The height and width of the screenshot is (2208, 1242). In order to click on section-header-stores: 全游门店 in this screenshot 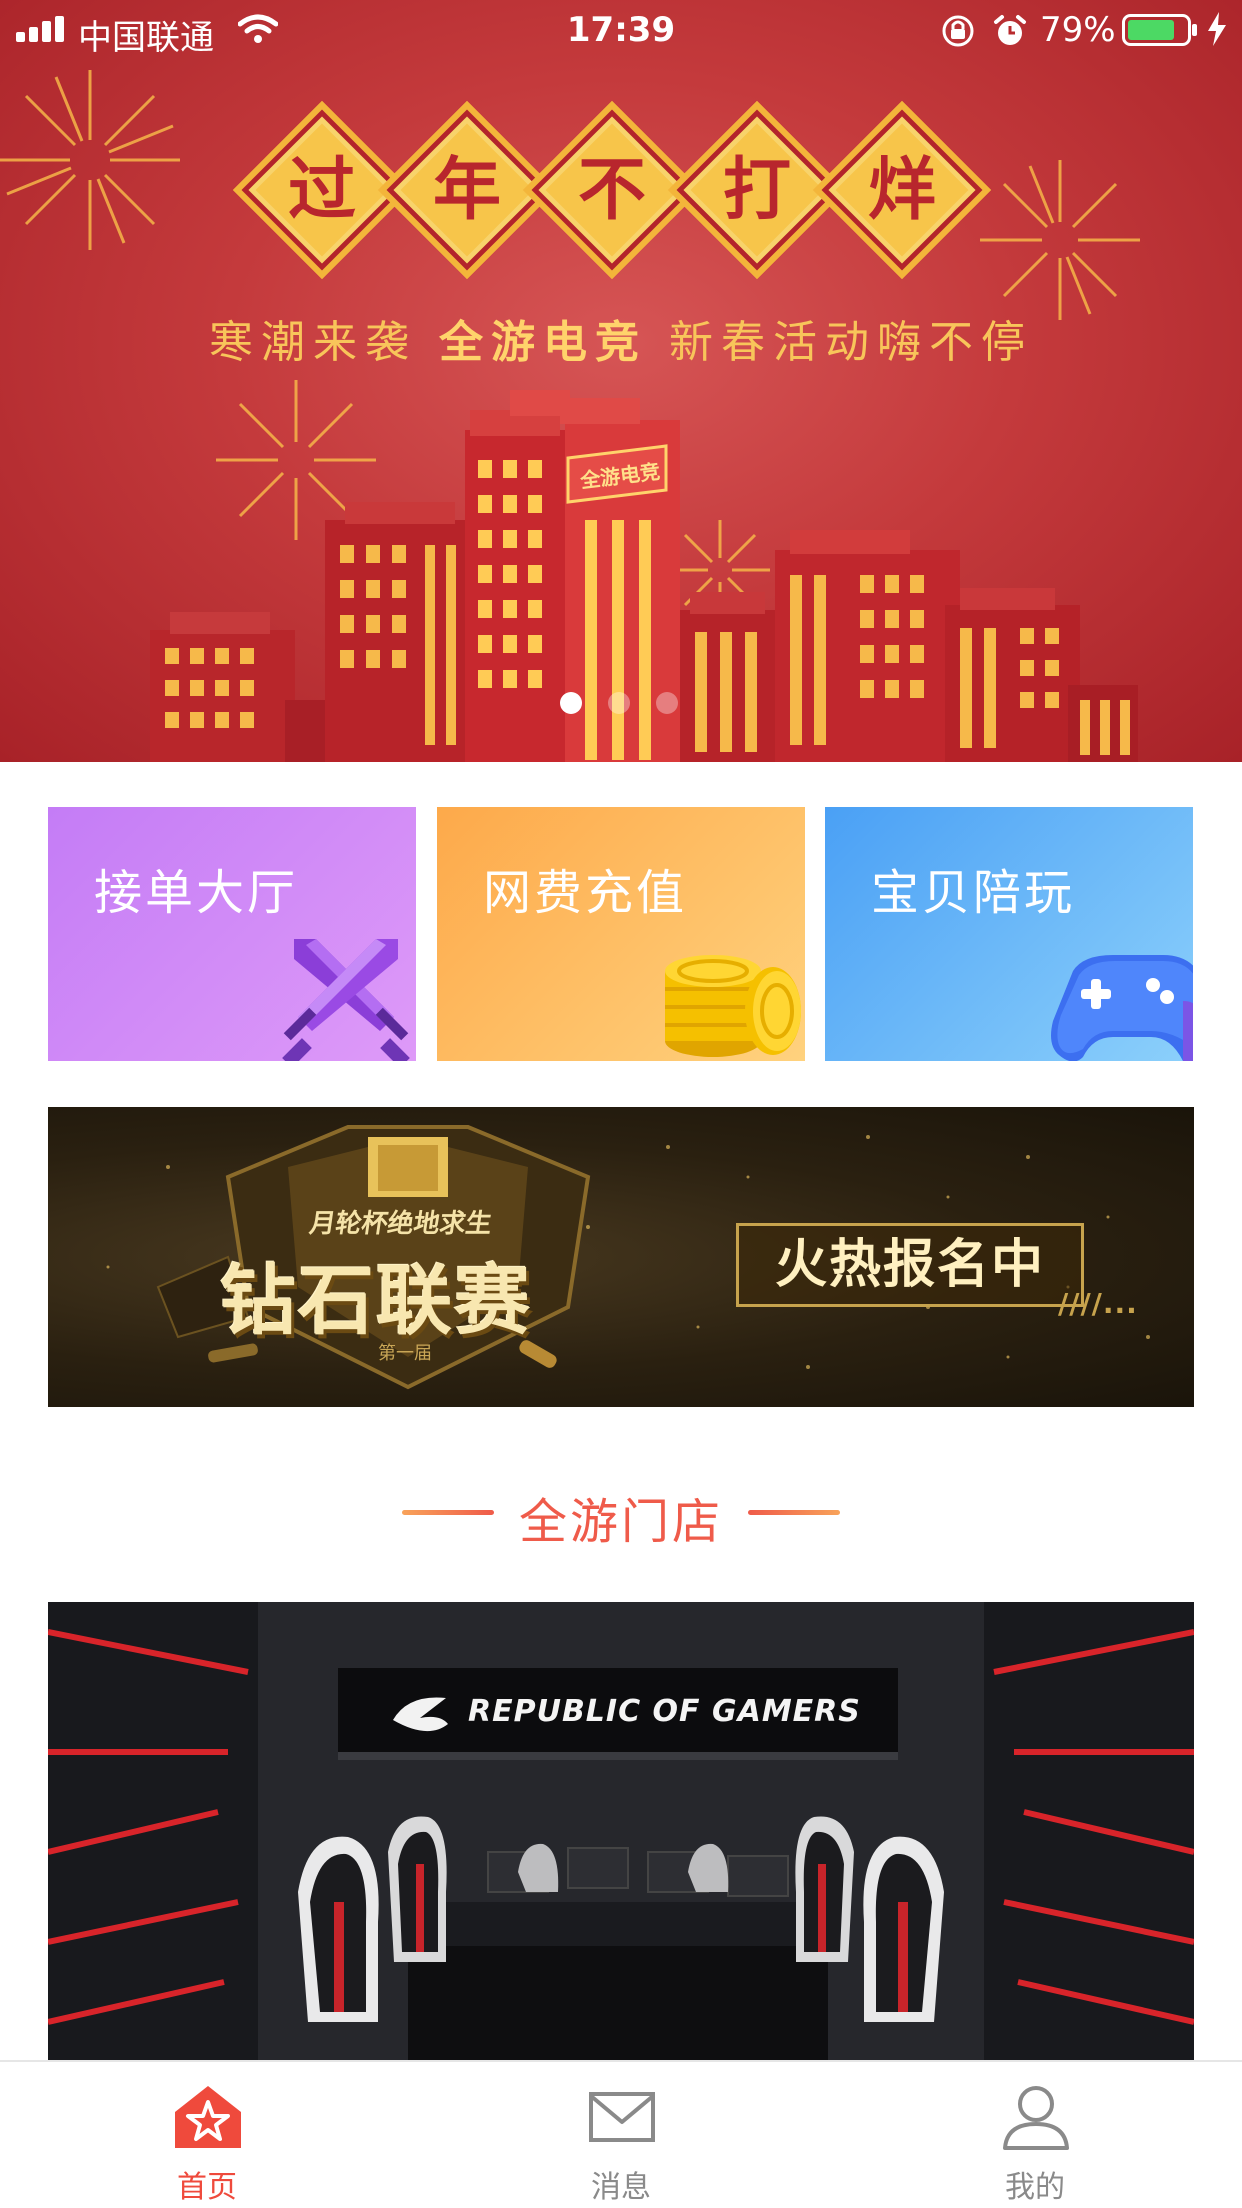, I will do `click(621, 1513)`.